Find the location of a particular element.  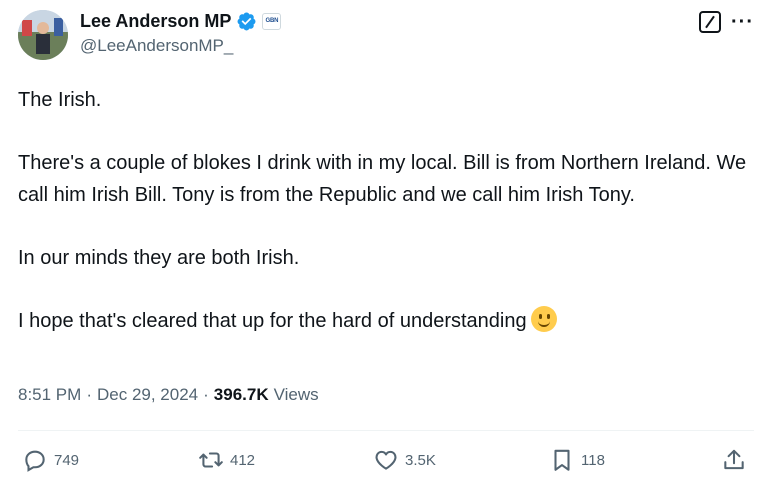

author-name: Lee Anderson MP is located at coordinates (155, 21).